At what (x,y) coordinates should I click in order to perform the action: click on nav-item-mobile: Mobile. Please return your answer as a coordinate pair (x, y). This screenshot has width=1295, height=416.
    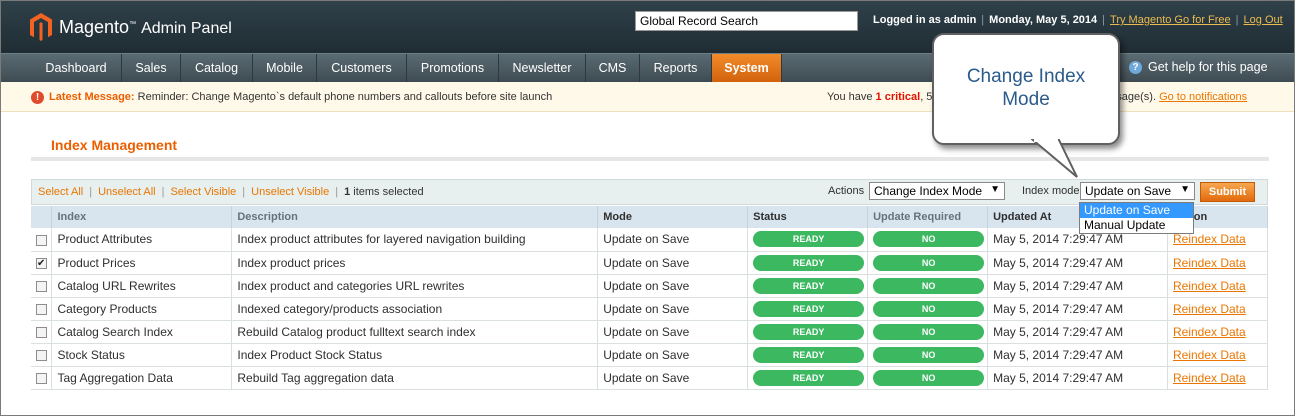
    Looking at the image, I should click on (285, 68).